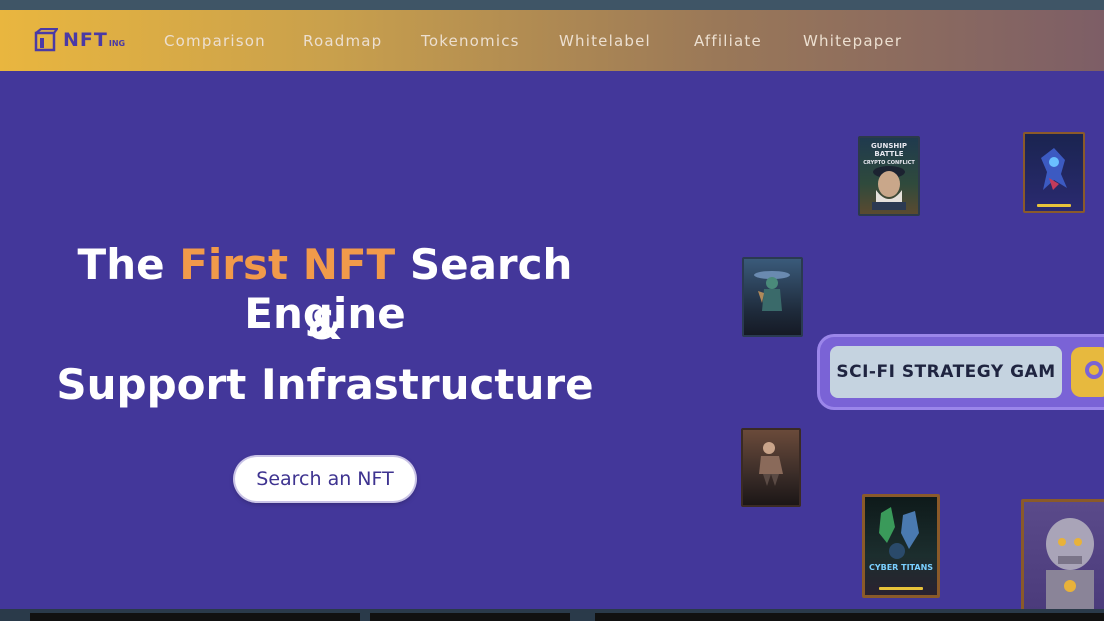 The width and height of the screenshot is (1104, 621). I want to click on nft-card-robot, so click(1062, 559).